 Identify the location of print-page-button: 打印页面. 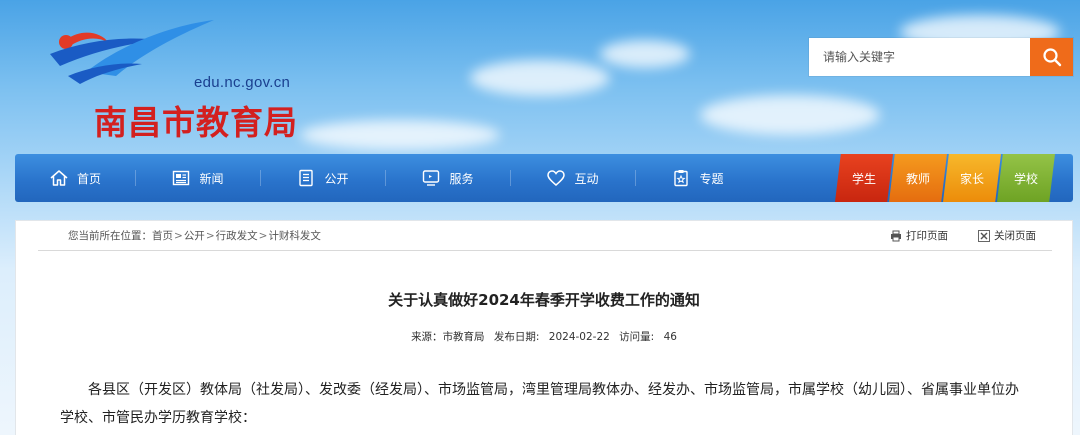
(919, 235).